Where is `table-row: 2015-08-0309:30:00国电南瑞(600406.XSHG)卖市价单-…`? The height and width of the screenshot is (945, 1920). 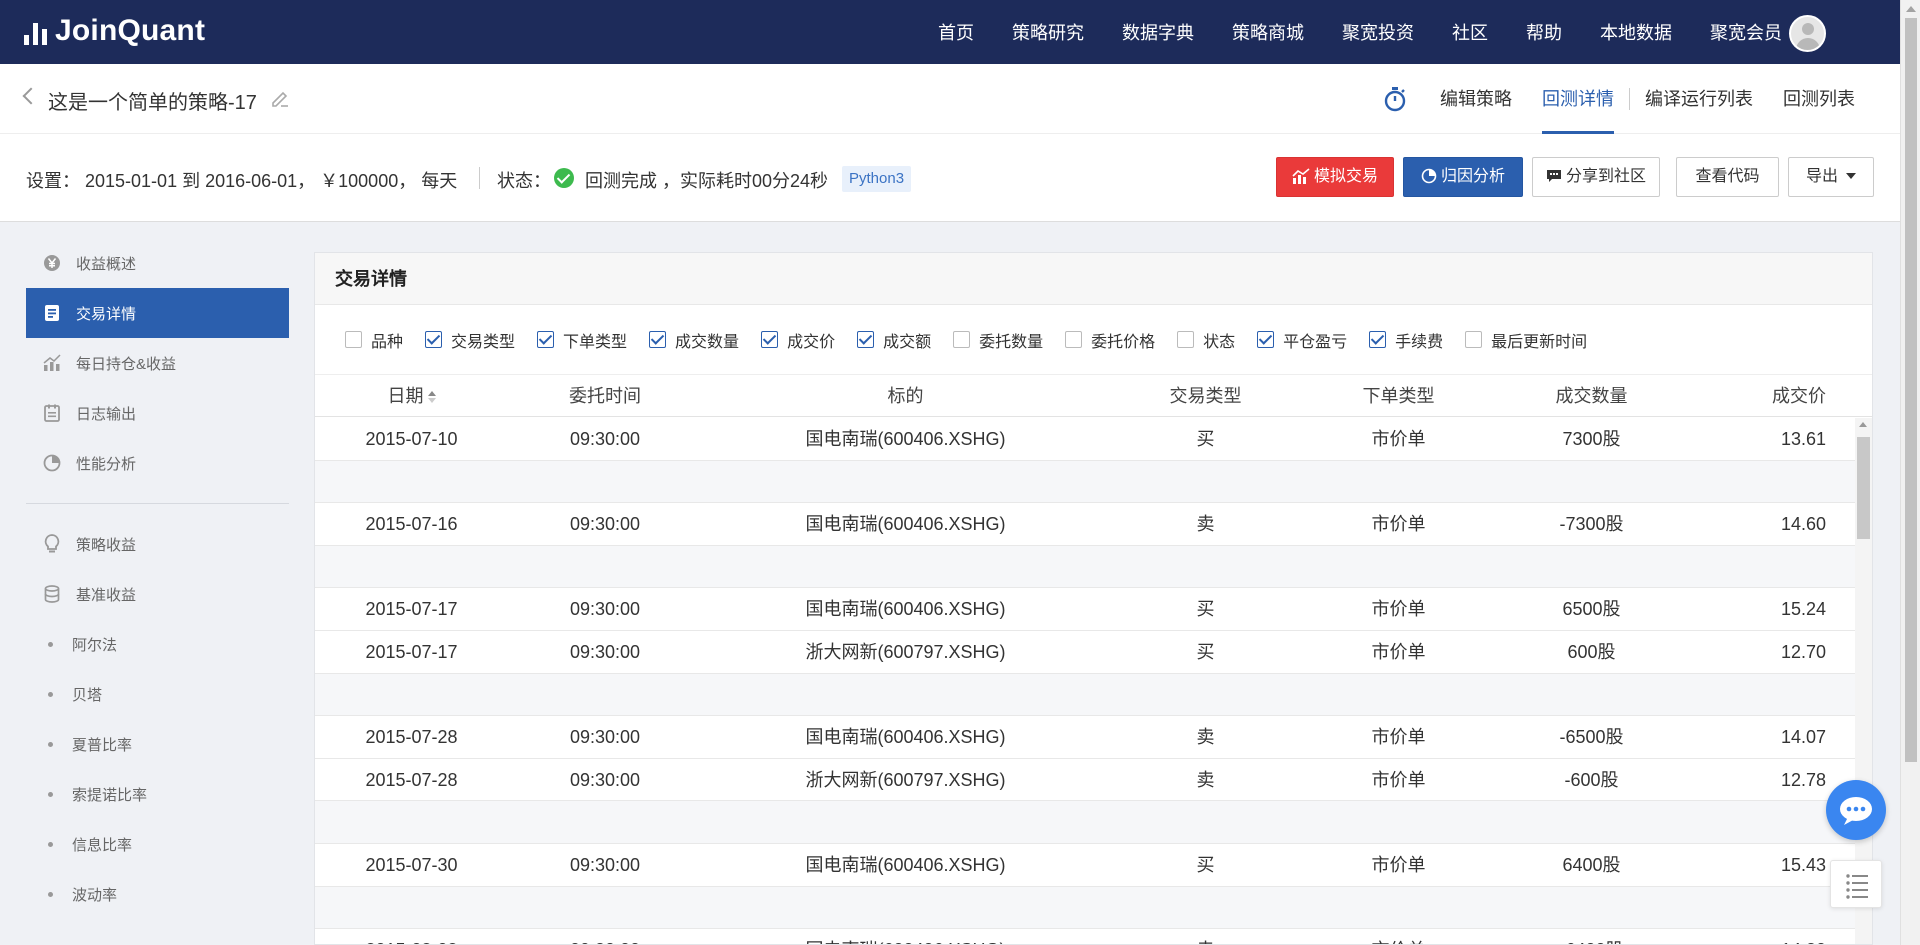
table-row: 2015-08-0309:30:00国电南瑞(600406.XSHG)卖市价单-… is located at coordinates (1085, 936).